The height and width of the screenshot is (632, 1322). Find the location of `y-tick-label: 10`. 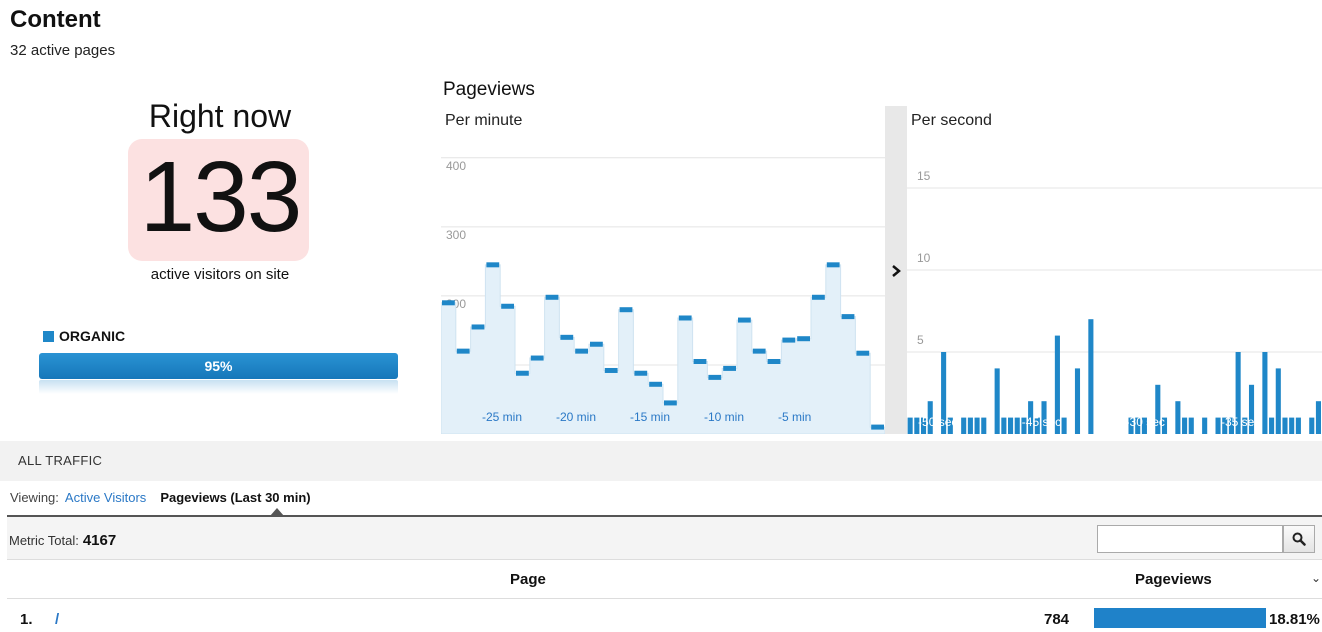

y-tick-label: 10 is located at coordinates (924, 258).